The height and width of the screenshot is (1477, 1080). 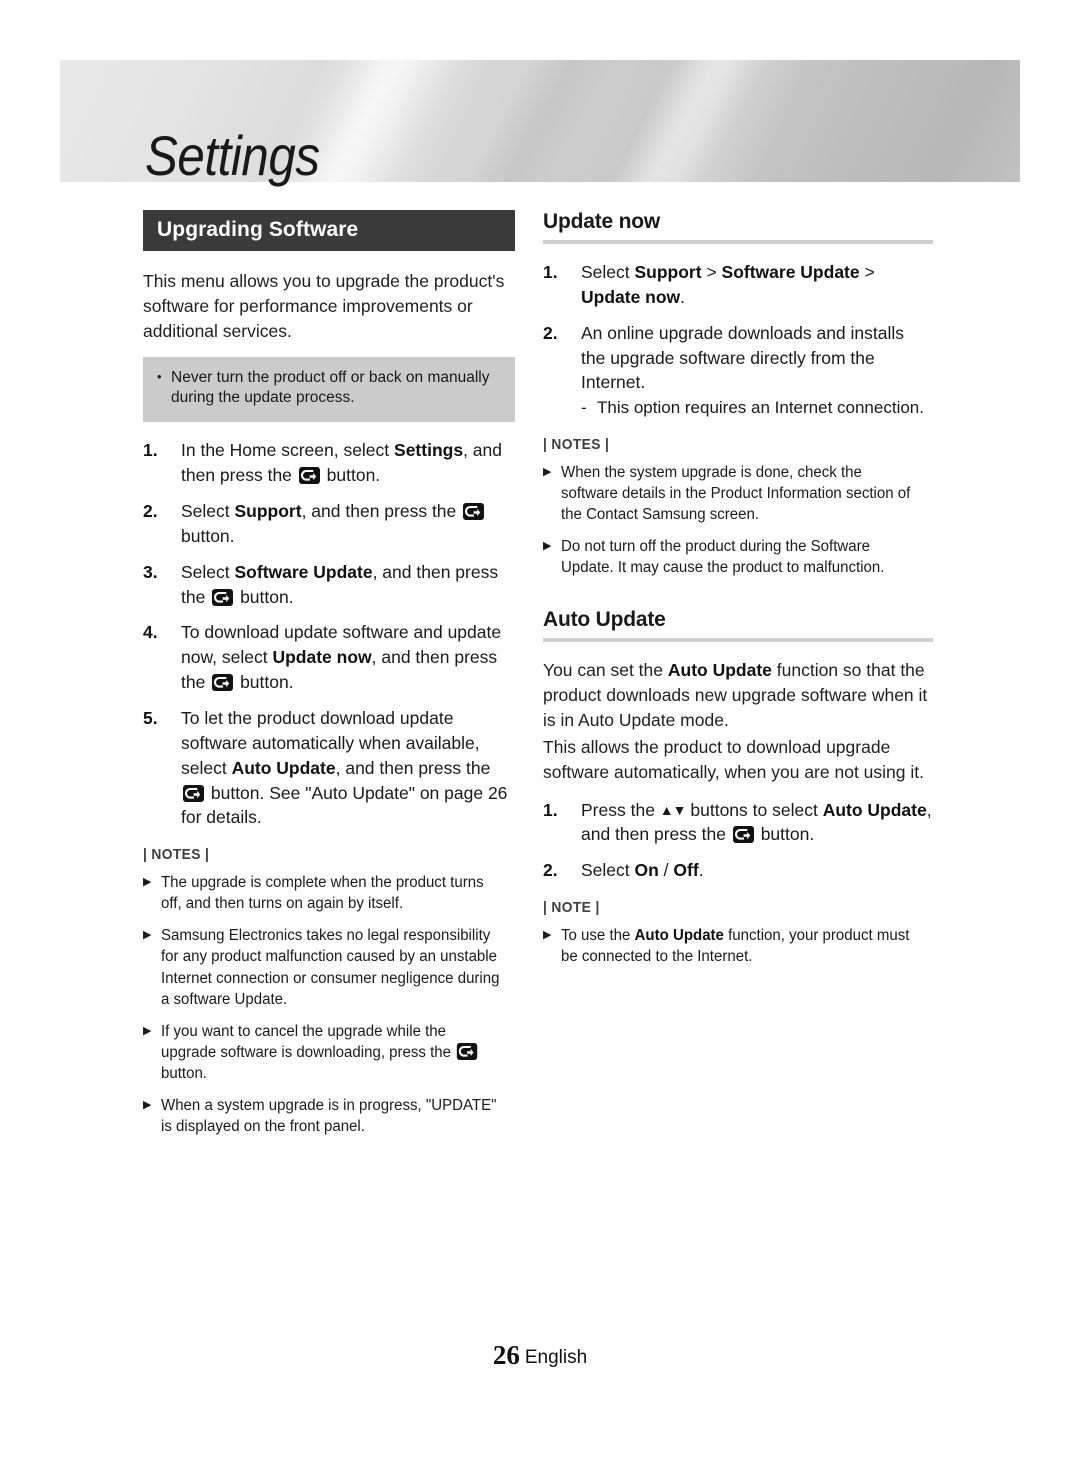 I want to click on page-footer: 26 English, so click(x=540, y=1355).